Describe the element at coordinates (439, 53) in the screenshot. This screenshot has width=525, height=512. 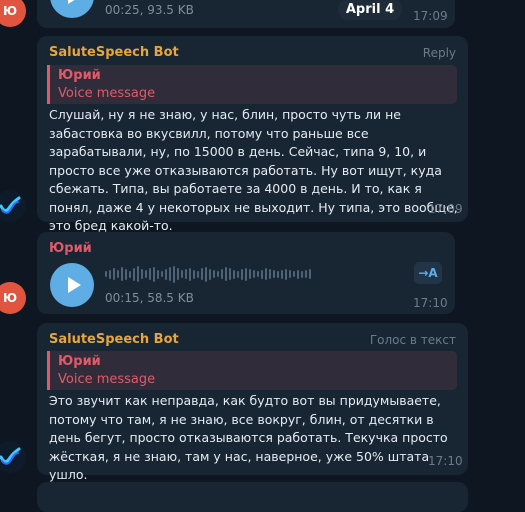
I see `reply-button: Reply` at that location.